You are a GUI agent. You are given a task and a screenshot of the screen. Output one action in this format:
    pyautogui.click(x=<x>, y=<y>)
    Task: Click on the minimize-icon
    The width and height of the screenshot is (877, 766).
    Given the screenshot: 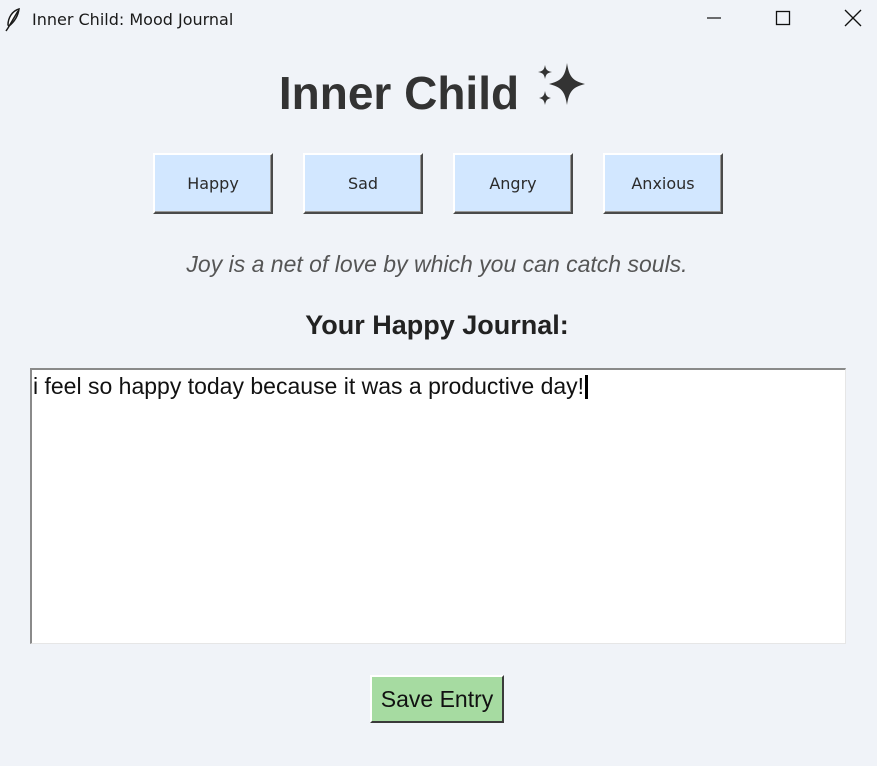 What is the action you would take?
    pyautogui.click(x=714, y=20)
    